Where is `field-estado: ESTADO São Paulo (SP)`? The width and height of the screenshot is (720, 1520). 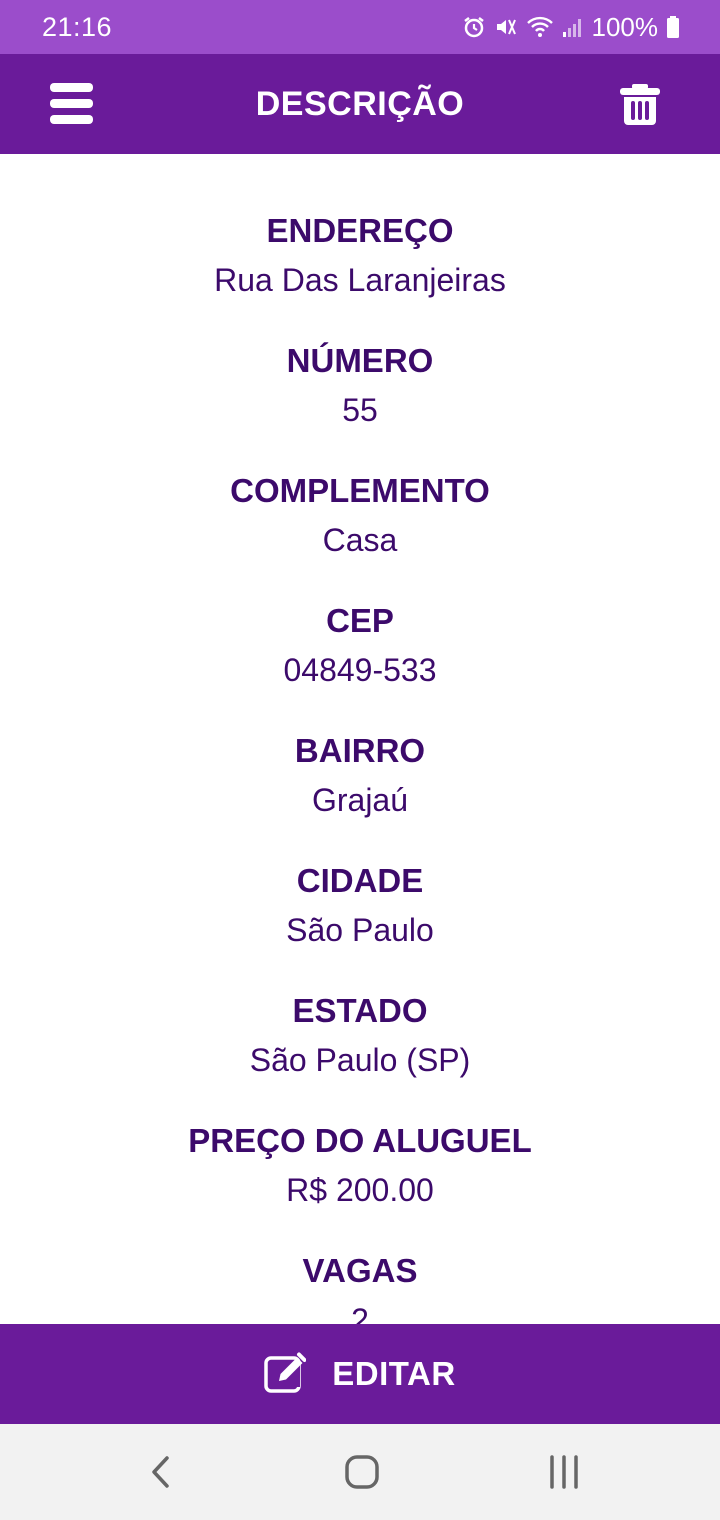 field-estado: ESTADO São Paulo (SP) is located at coordinates (360, 1006).